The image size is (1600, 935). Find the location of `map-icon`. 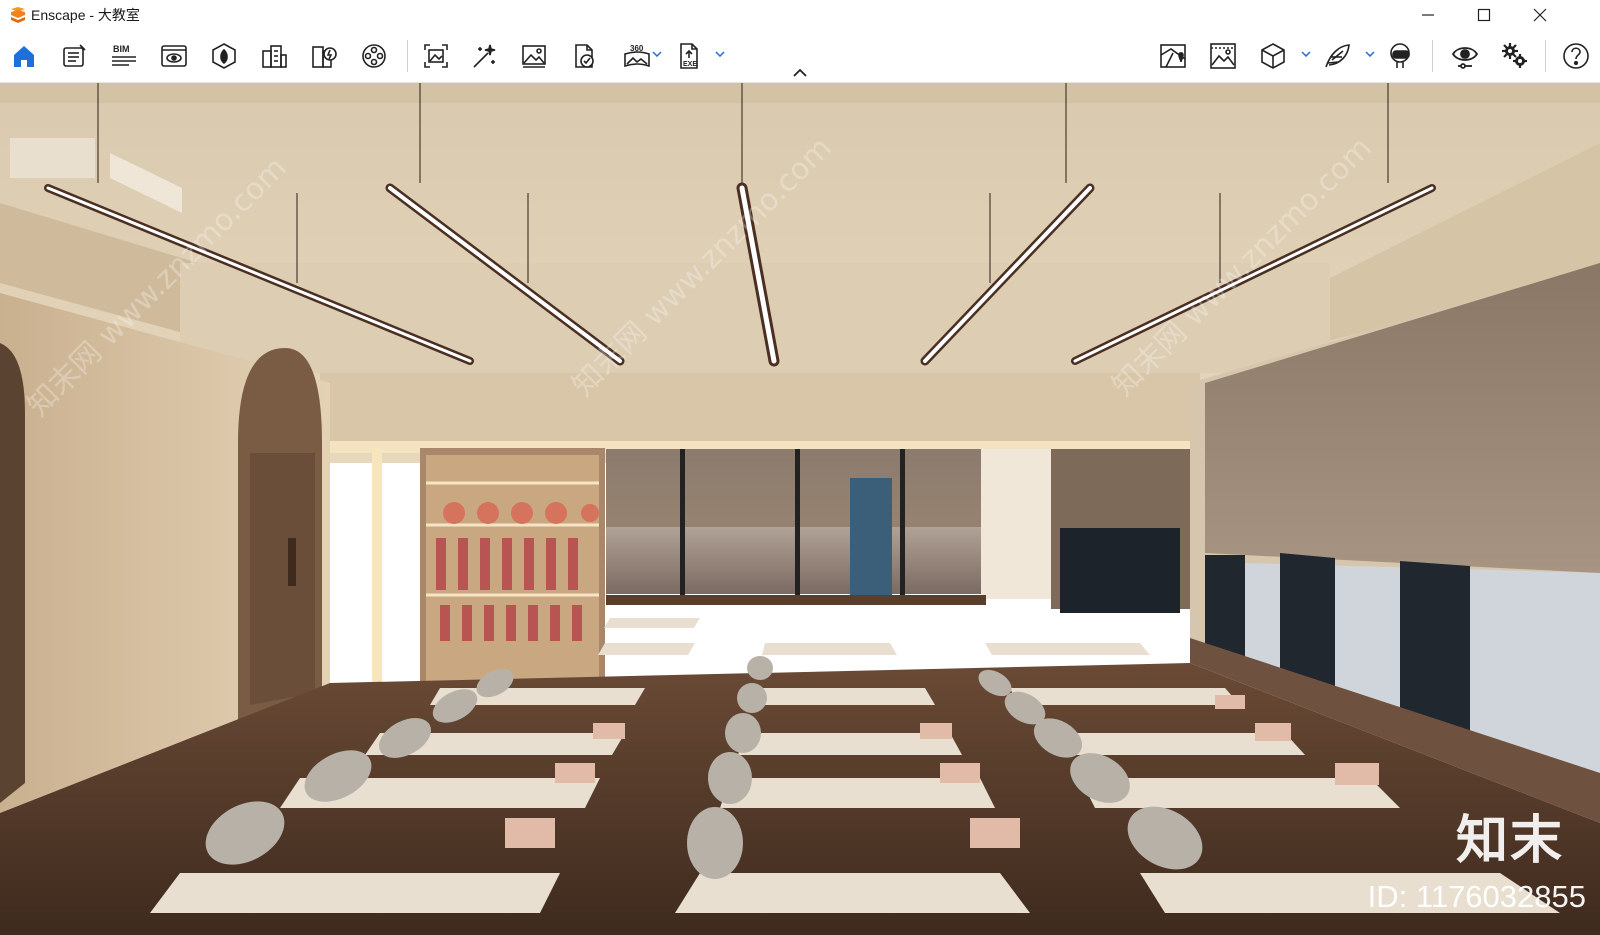

map-icon is located at coordinates (1173, 56).